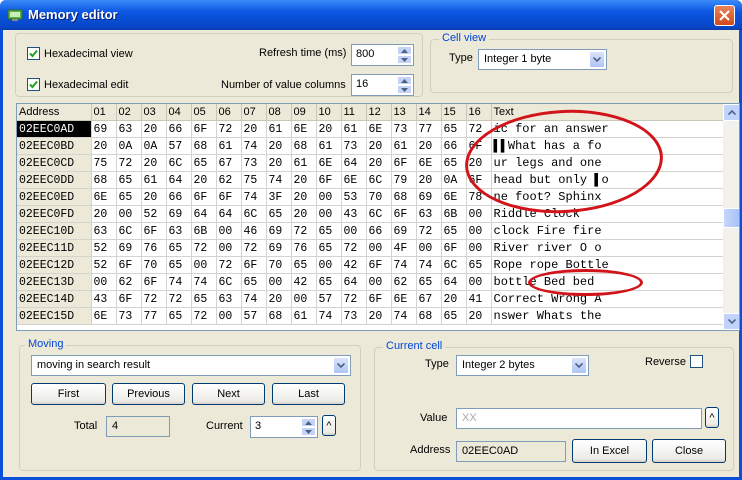 The height and width of the screenshot is (480, 742). What do you see at coordinates (33, 84) in the screenshot?
I see `hex-edit-checkbox` at bounding box center [33, 84].